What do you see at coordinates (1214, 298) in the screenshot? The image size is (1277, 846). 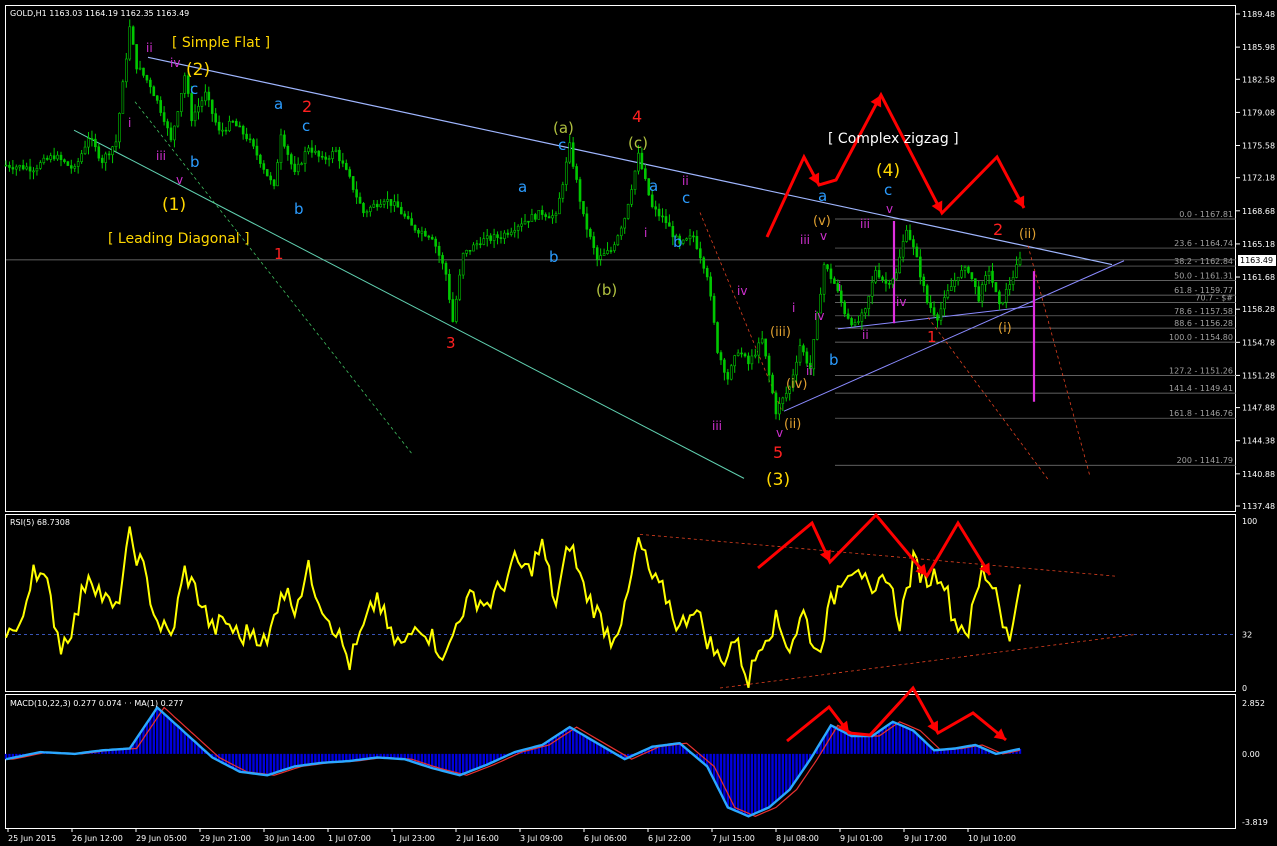 I see `fib-level-label: 70.7 - $#` at bounding box center [1214, 298].